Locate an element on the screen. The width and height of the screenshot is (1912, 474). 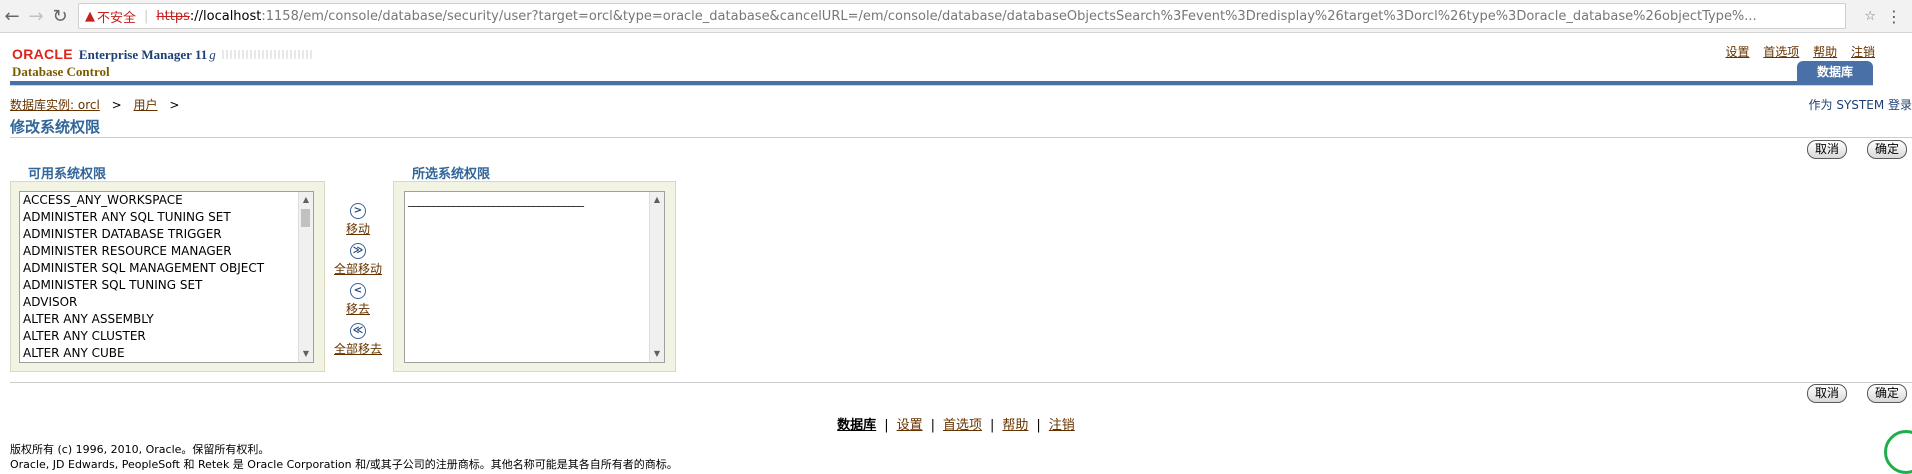
login-status: 作为 SYSTEM 登录 is located at coordinates (1860, 105).